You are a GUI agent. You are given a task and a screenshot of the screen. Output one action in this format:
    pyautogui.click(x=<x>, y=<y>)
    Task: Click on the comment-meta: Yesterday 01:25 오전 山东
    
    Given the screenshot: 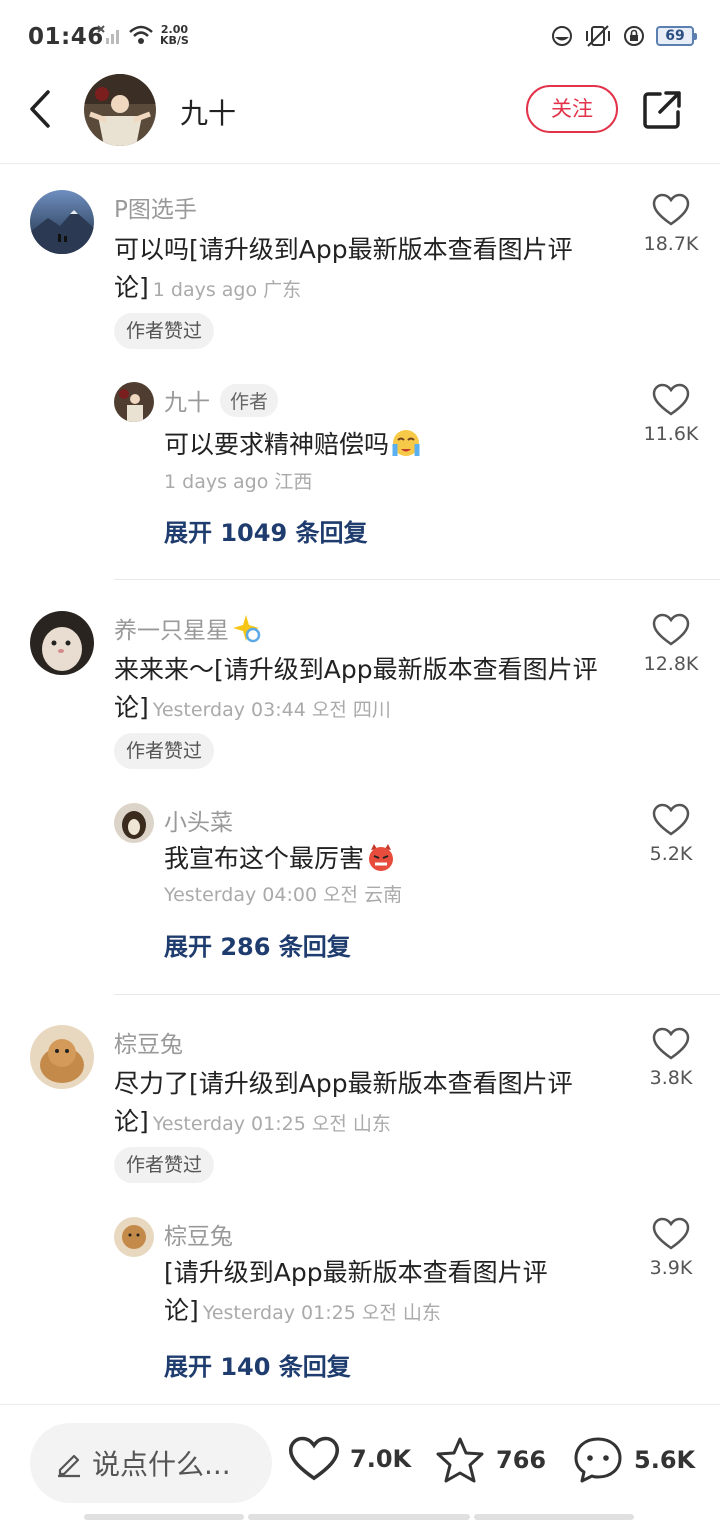 What is the action you would take?
    pyautogui.click(x=271, y=1124)
    